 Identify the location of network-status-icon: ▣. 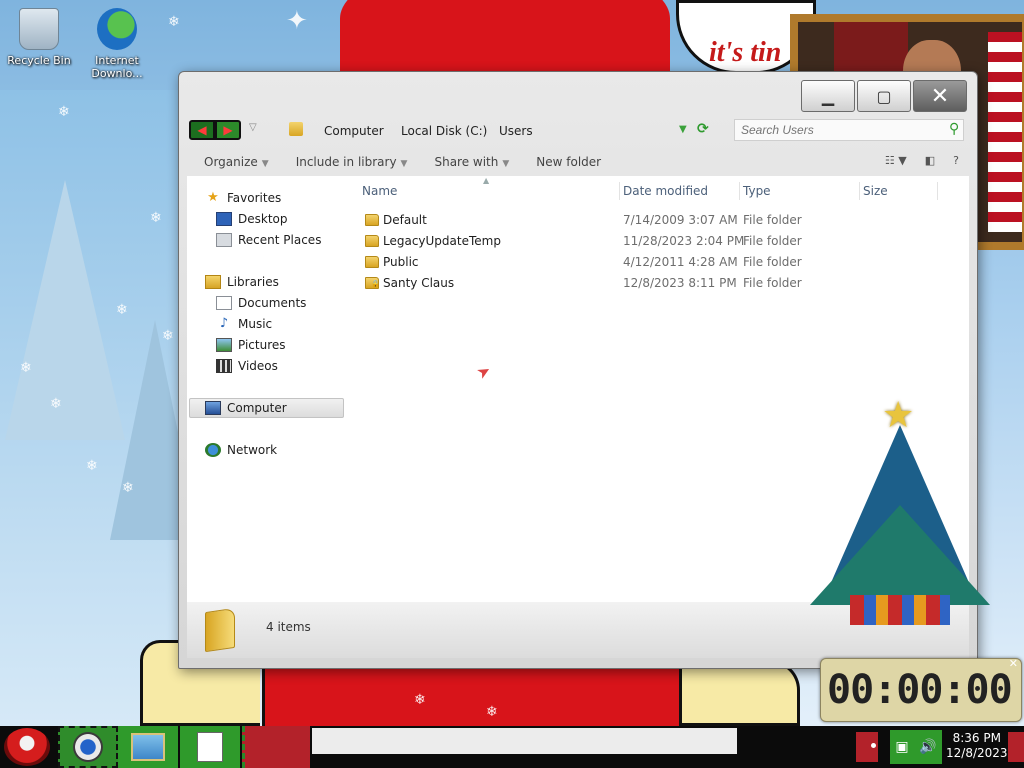
(901, 747).